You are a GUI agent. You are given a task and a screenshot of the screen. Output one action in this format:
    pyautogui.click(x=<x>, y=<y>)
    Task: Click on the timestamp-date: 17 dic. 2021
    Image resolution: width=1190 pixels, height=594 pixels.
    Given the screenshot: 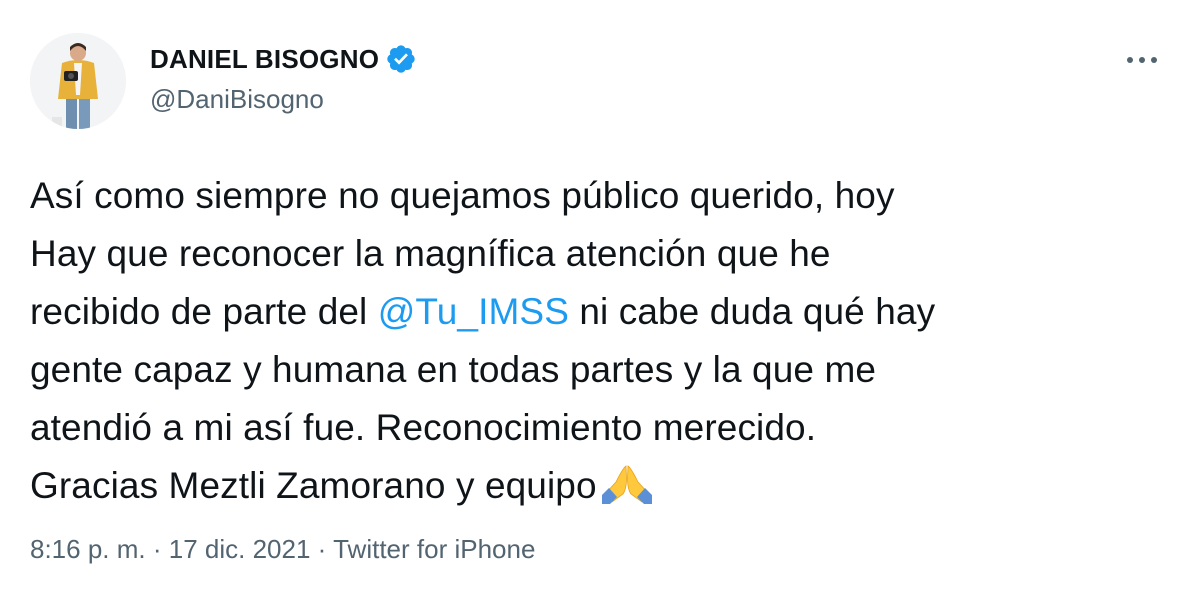 What is the action you would take?
    pyautogui.click(x=240, y=549)
    